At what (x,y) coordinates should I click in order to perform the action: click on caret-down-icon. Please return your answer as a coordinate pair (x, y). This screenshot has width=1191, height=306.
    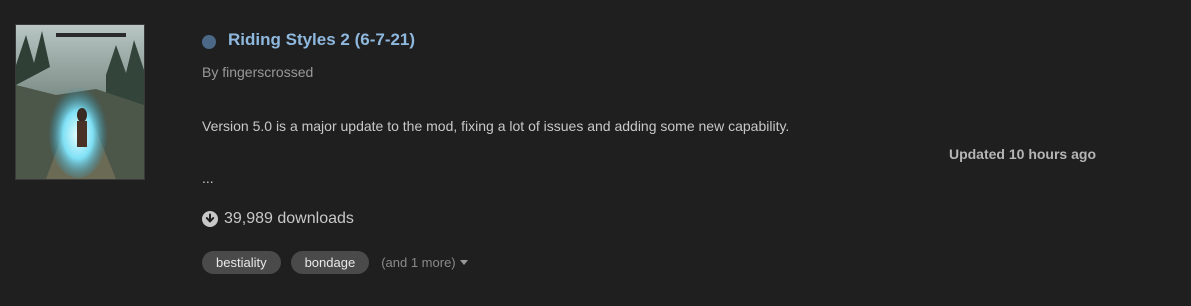
    Looking at the image, I should click on (463, 262).